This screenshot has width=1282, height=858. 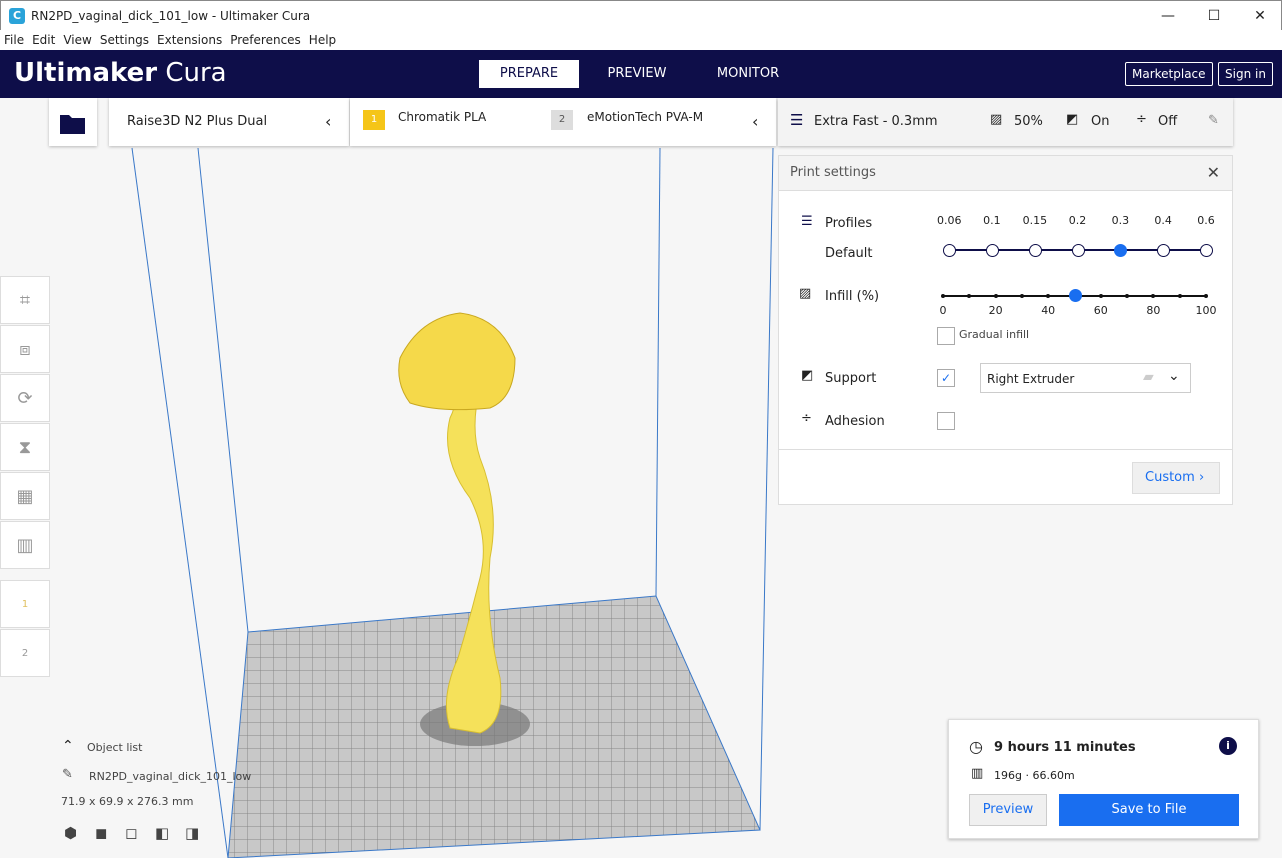 I want to click on scale-tool-icon: ⧈, so click(x=25, y=349).